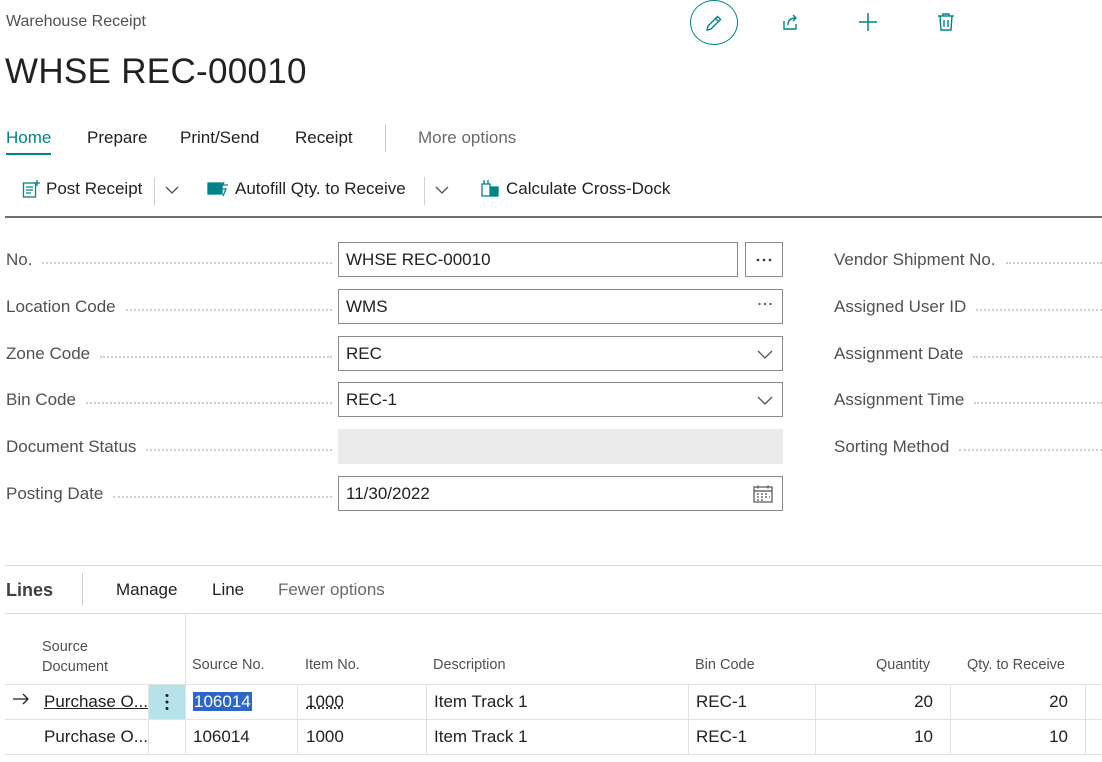 This screenshot has width=1102, height=762. Describe the element at coordinates (320, 188) in the screenshot. I see `autofill-label: Autofill Qty. to Receive` at that location.